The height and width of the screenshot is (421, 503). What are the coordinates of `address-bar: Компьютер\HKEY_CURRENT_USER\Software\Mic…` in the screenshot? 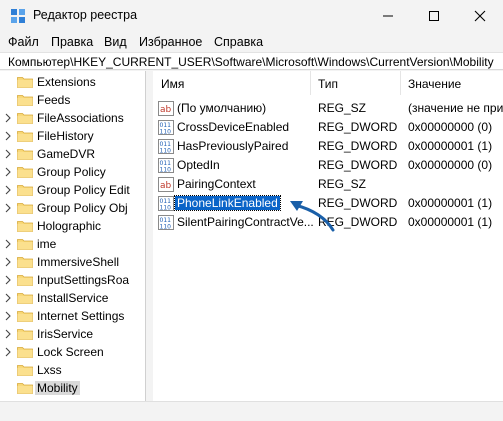 It's located at (251, 61).